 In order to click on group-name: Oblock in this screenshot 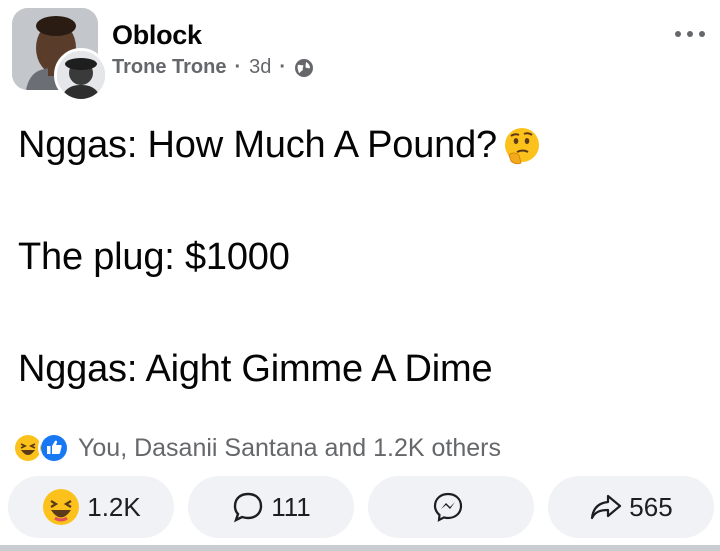, I will do `click(157, 35)`.